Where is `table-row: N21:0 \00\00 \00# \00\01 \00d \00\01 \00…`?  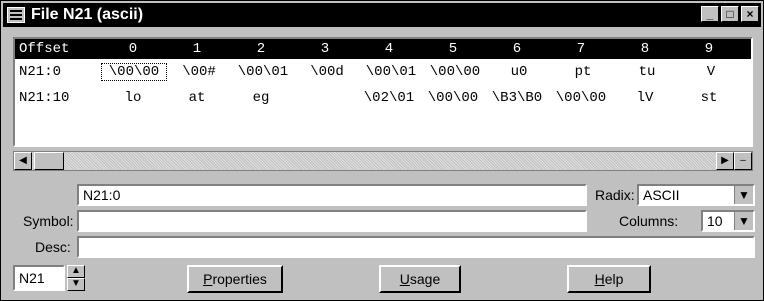
table-row: N21:0 \00\00 \00# \00\01 \00d \00\01 \00… is located at coordinates (383, 72).